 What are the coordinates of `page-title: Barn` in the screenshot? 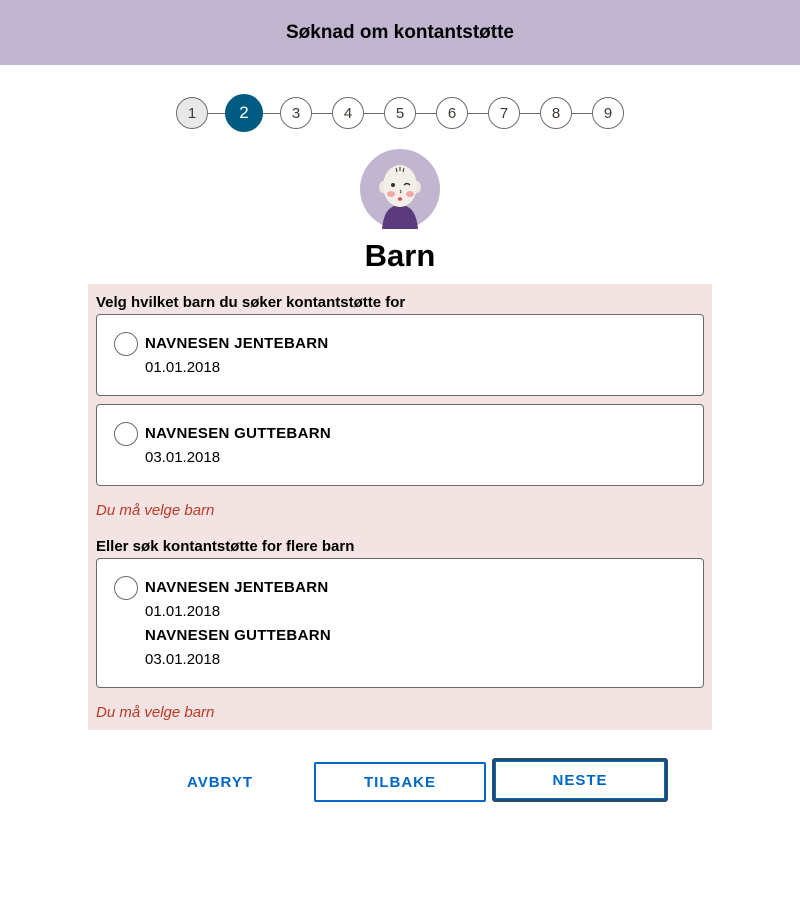 It's located at (400, 255).